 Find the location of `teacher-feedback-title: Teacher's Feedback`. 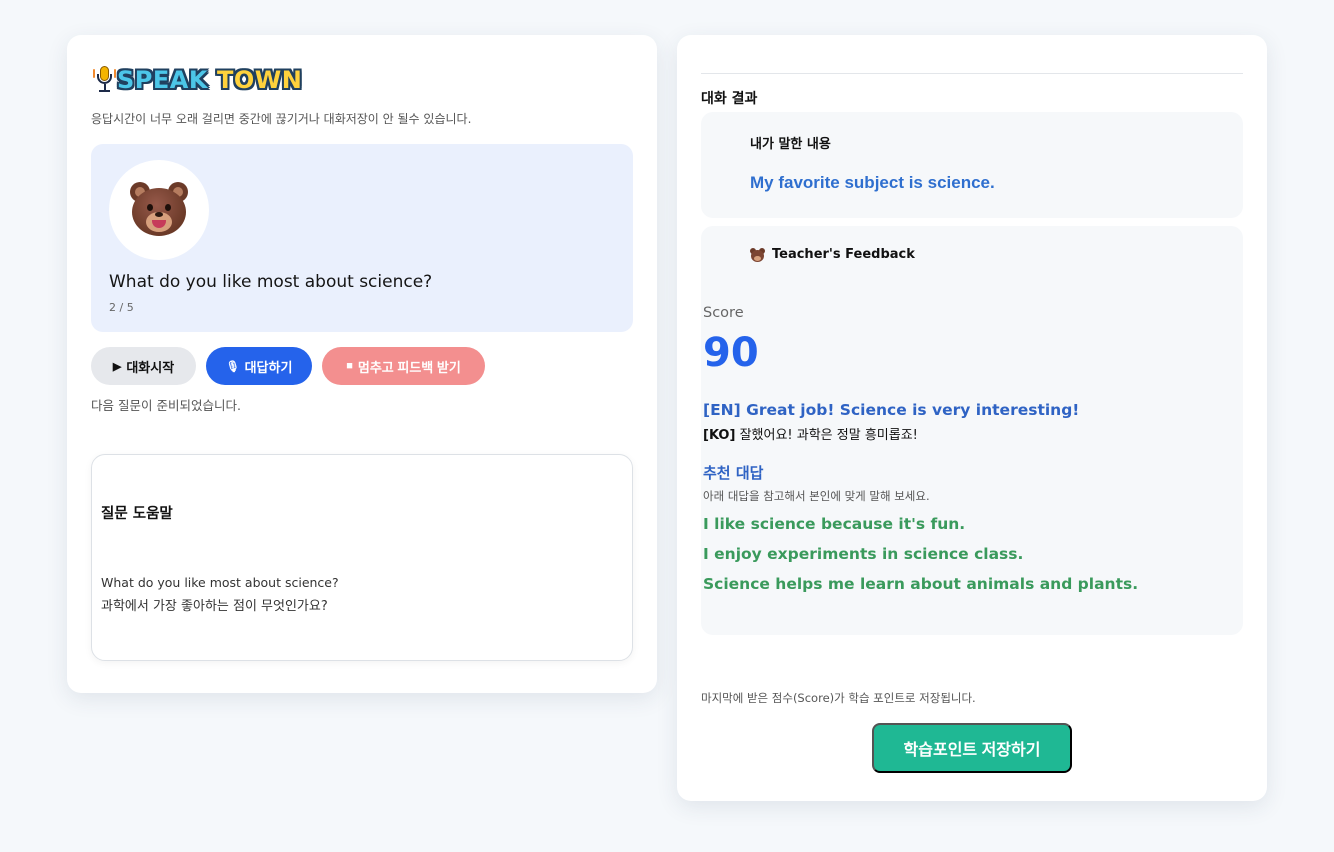

teacher-feedback-title: Teacher's Feedback is located at coordinates (843, 254).